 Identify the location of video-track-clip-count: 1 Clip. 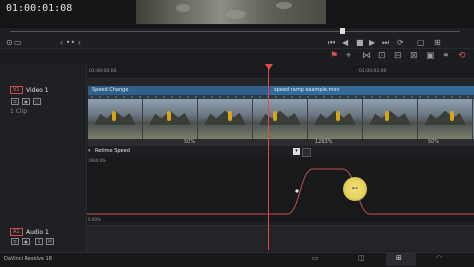
(19, 111).